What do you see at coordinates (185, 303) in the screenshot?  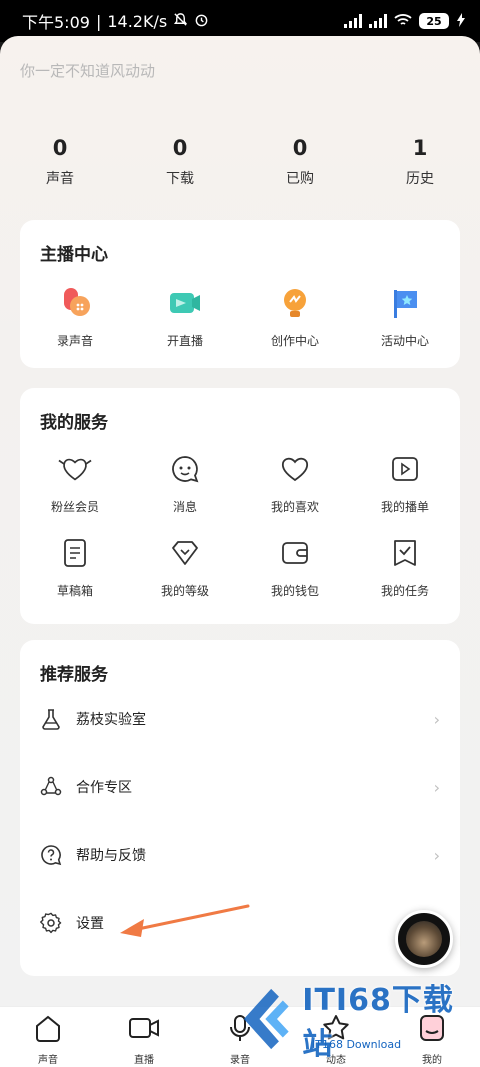 I see `live-stream-icon` at bounding box center [185, 303].